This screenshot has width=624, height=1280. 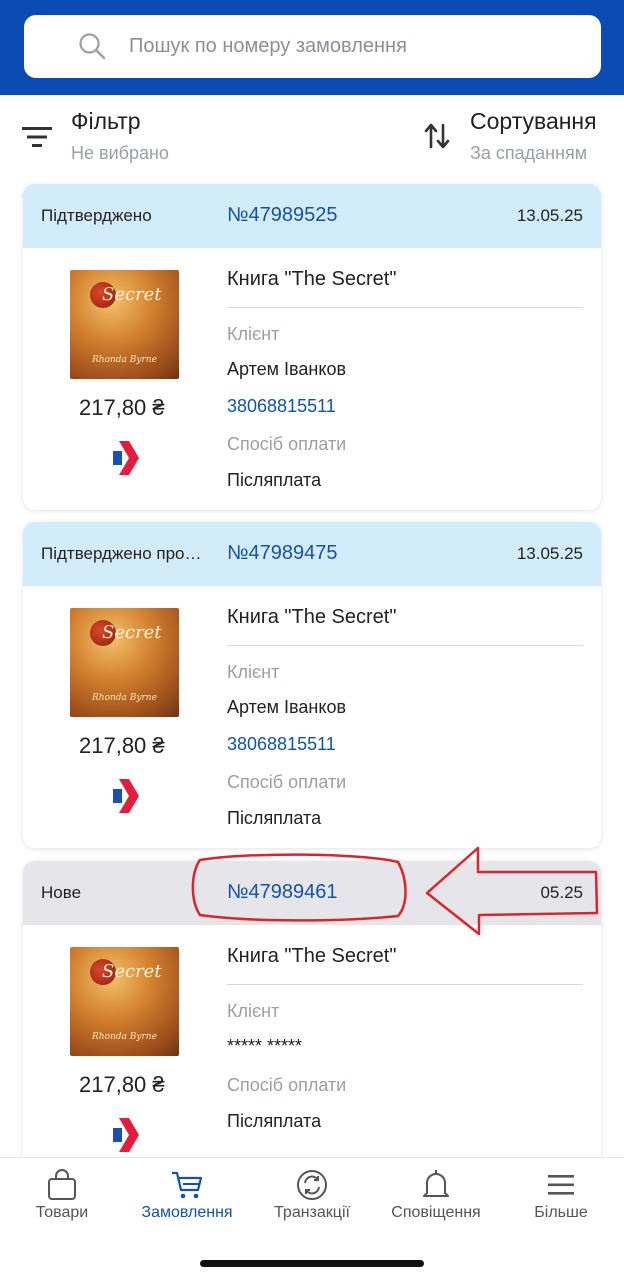 What do you see at coordinates (96, 215) in the screenshot?
I see `order-status: Підтверджено` at bounding box center [96, 215].